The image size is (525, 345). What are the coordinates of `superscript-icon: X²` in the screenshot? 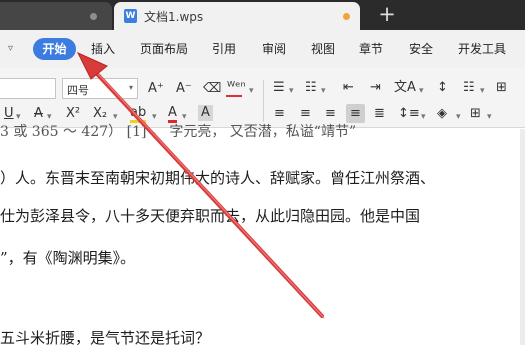 It's located at (73, 114).